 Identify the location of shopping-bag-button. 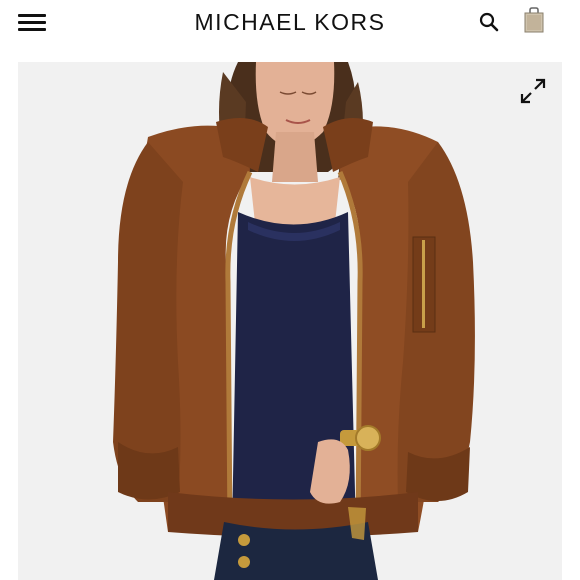
(534, 20).